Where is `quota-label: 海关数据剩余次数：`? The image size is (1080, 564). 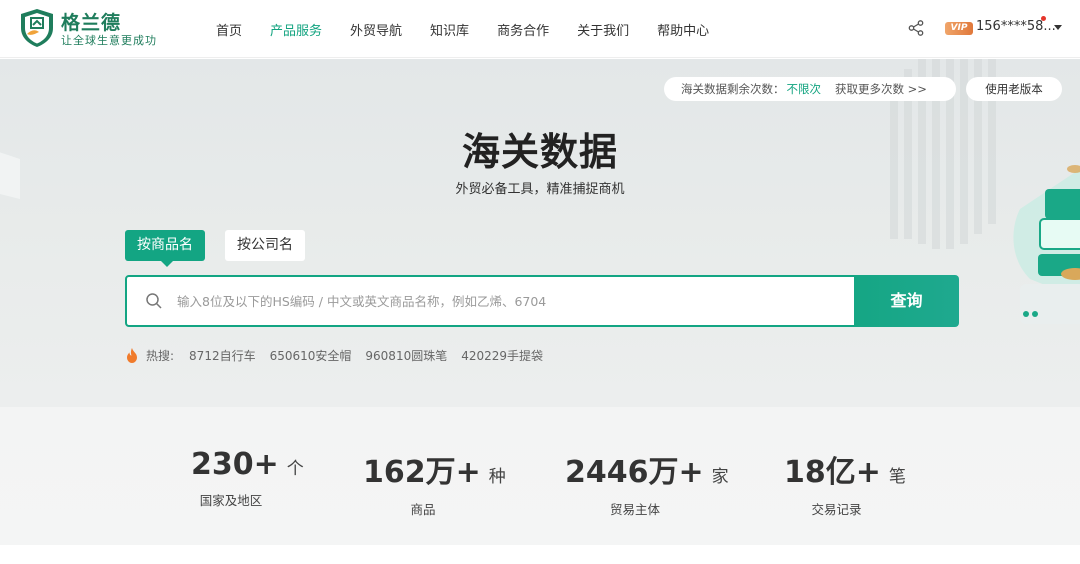 quota-label: 海关数据剩余次数： is located at coordinates (733, 89).